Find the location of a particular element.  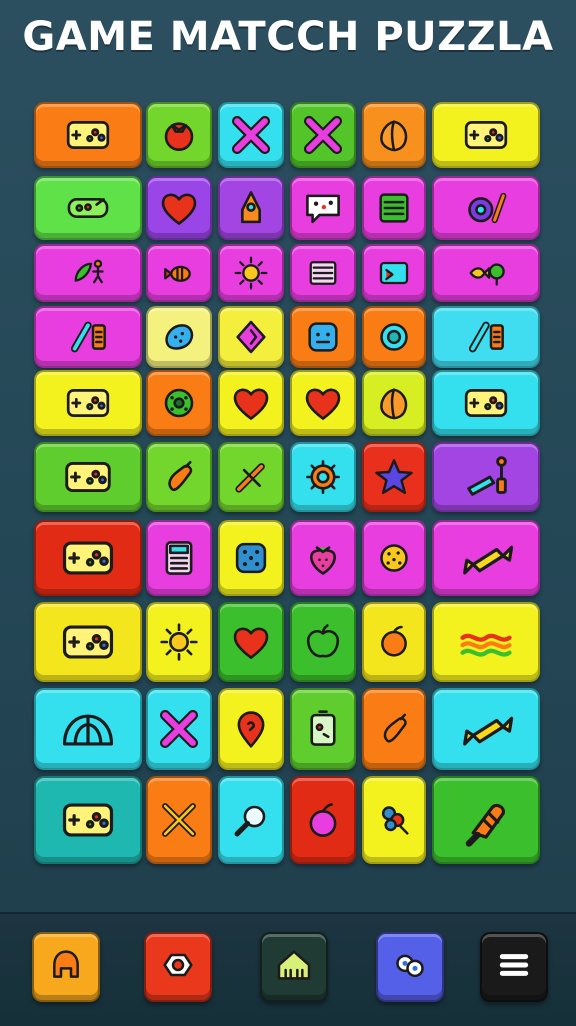

helmet-button is located at coordinates (66, 967).